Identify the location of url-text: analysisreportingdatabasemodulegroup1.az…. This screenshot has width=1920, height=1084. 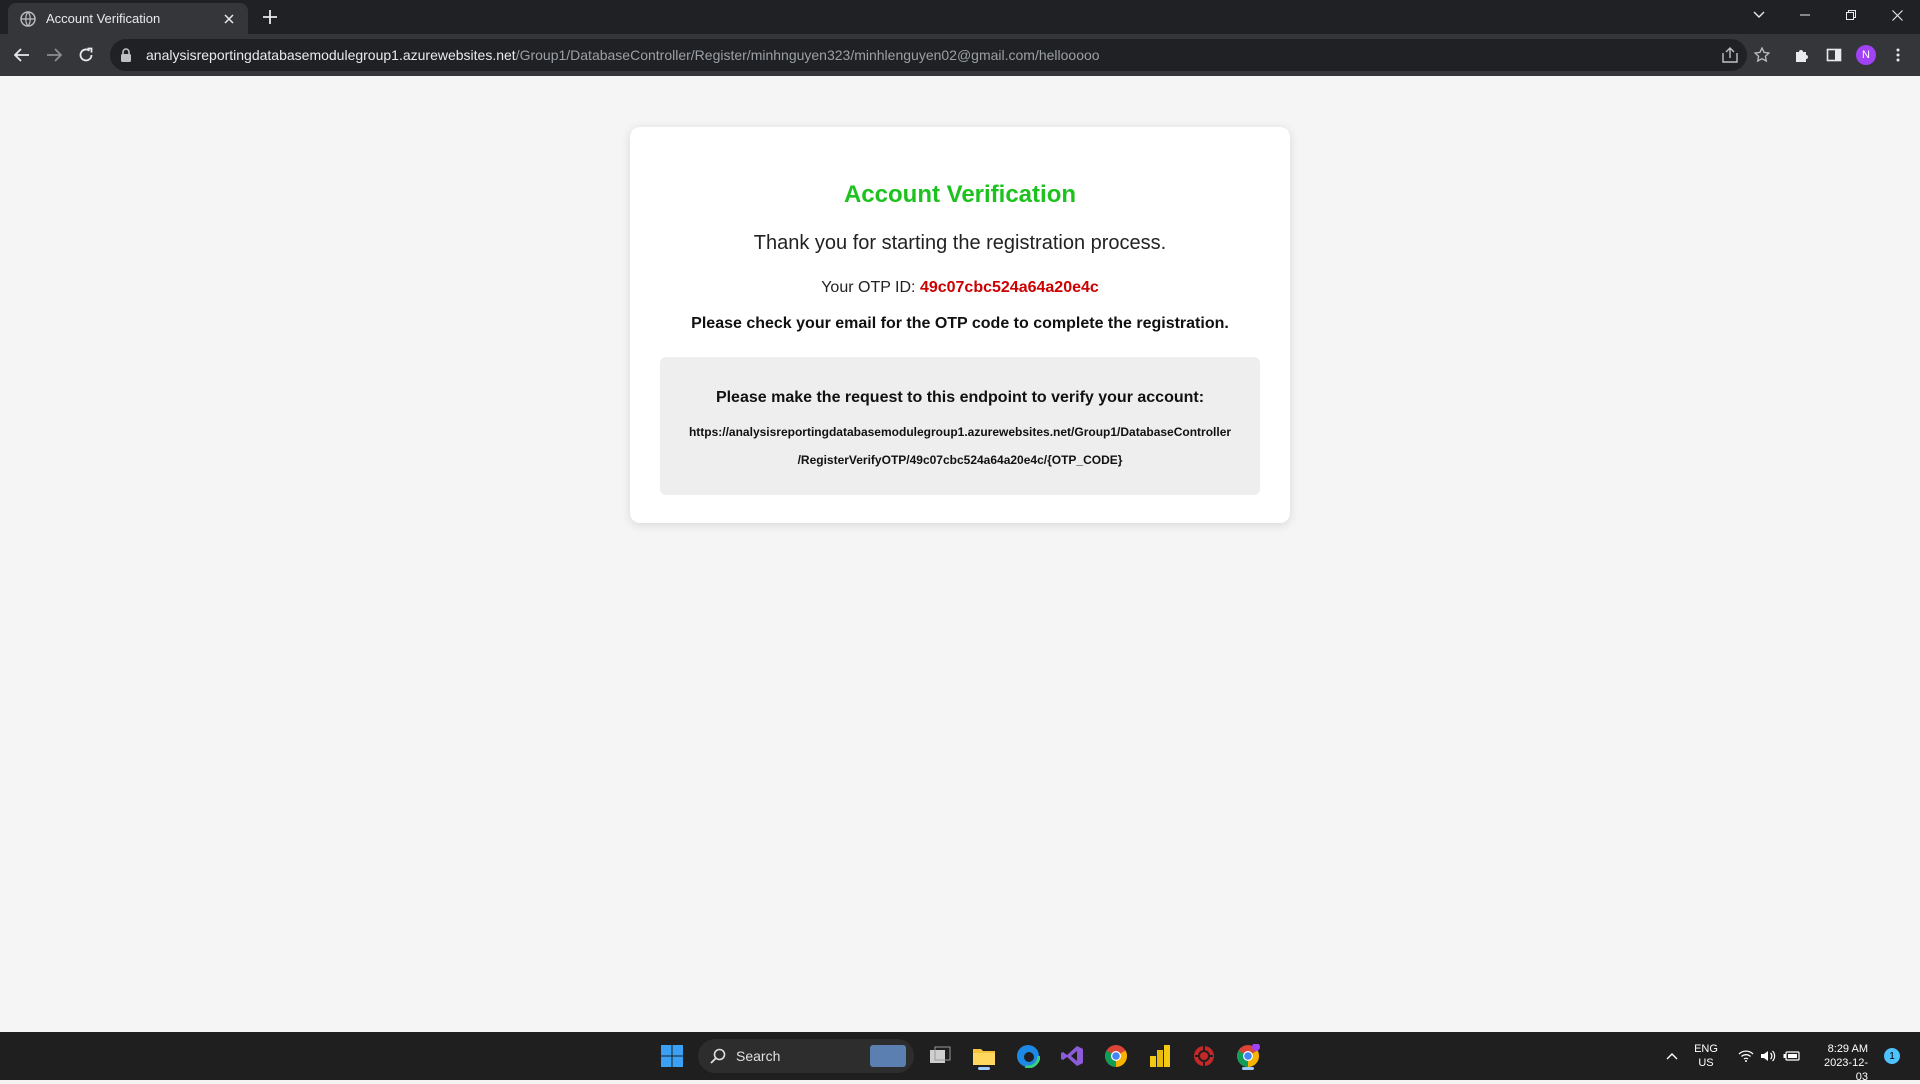
(623, 55).